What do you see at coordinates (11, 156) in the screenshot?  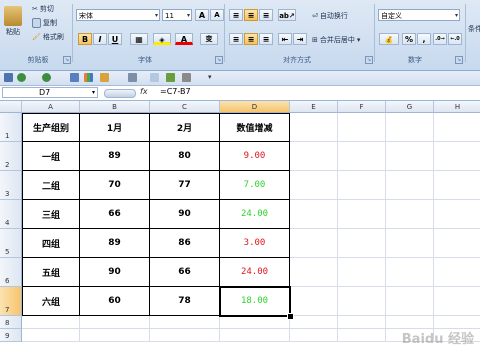 I see `row-header: 2` at bounding box center [11, 156].